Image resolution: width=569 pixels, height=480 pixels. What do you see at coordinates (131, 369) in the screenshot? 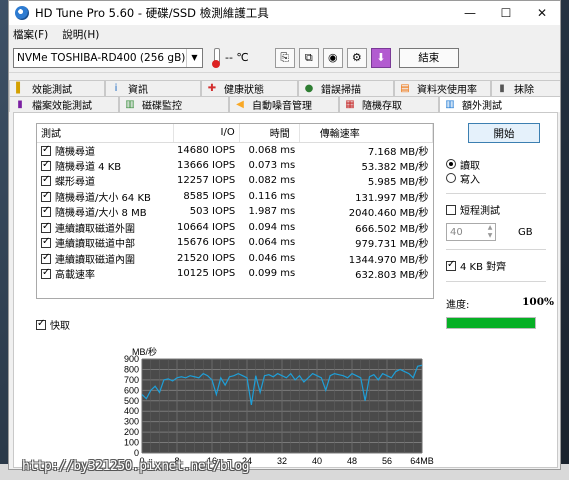
I see `y-tick-label: 800` at bounding box center [131, 369].